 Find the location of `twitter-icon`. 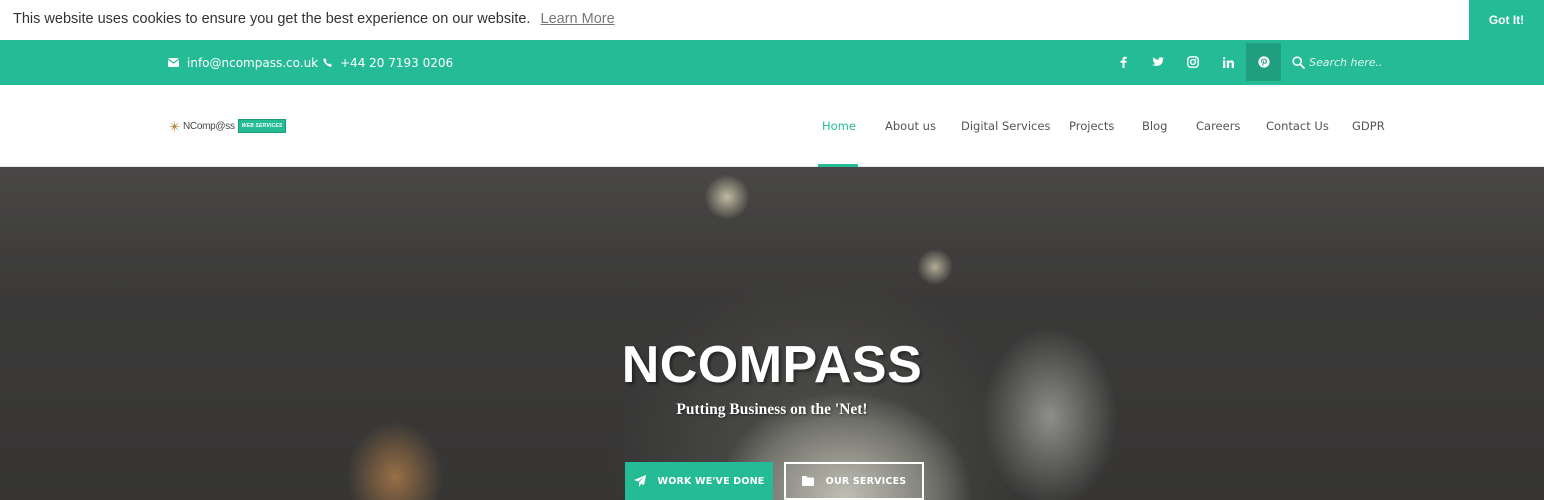

twitter-icon is located at coordinates (1157, 62).